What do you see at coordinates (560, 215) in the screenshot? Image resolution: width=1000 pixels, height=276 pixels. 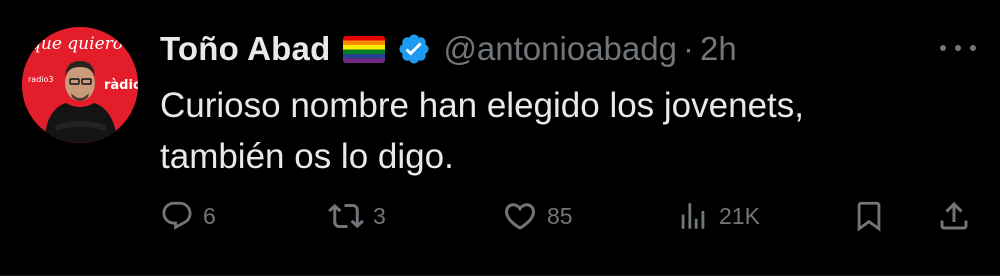 I see `like-count: 85` at bounding box center [560, 215].